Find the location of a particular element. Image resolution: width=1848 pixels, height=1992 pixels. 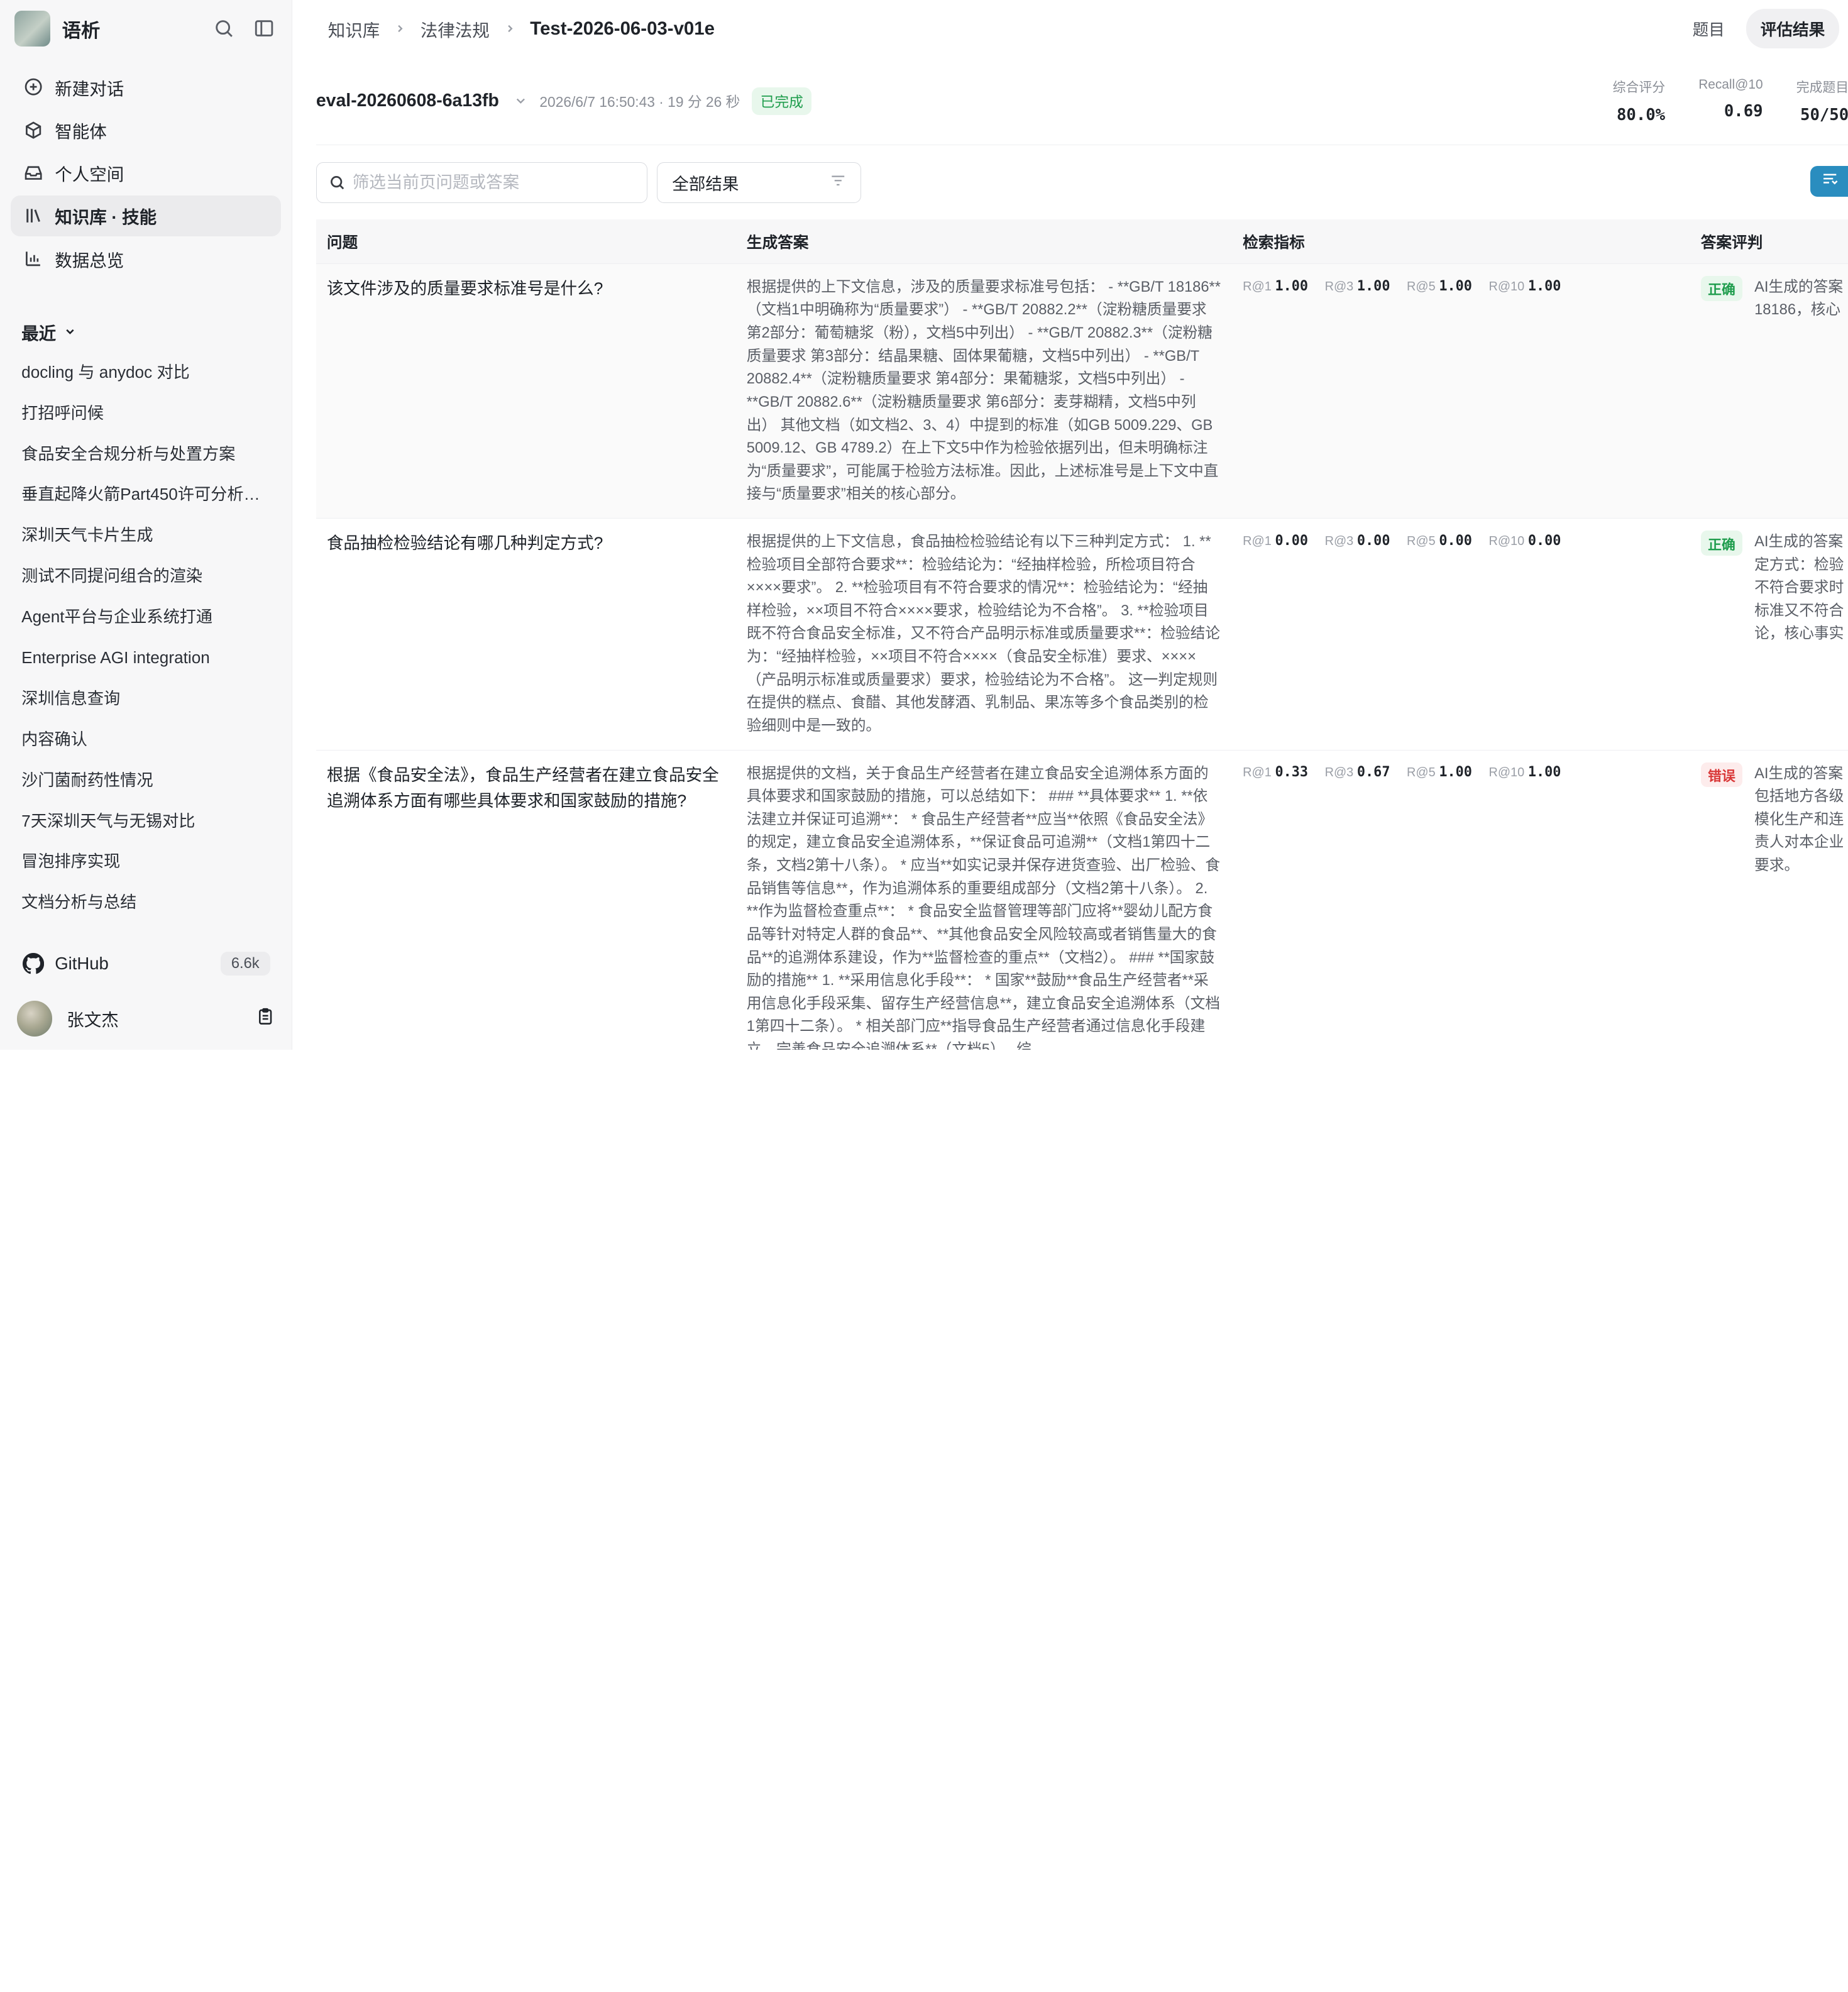

nav-item-dashboard: 数据总览 is located at coordinates (146, 258).